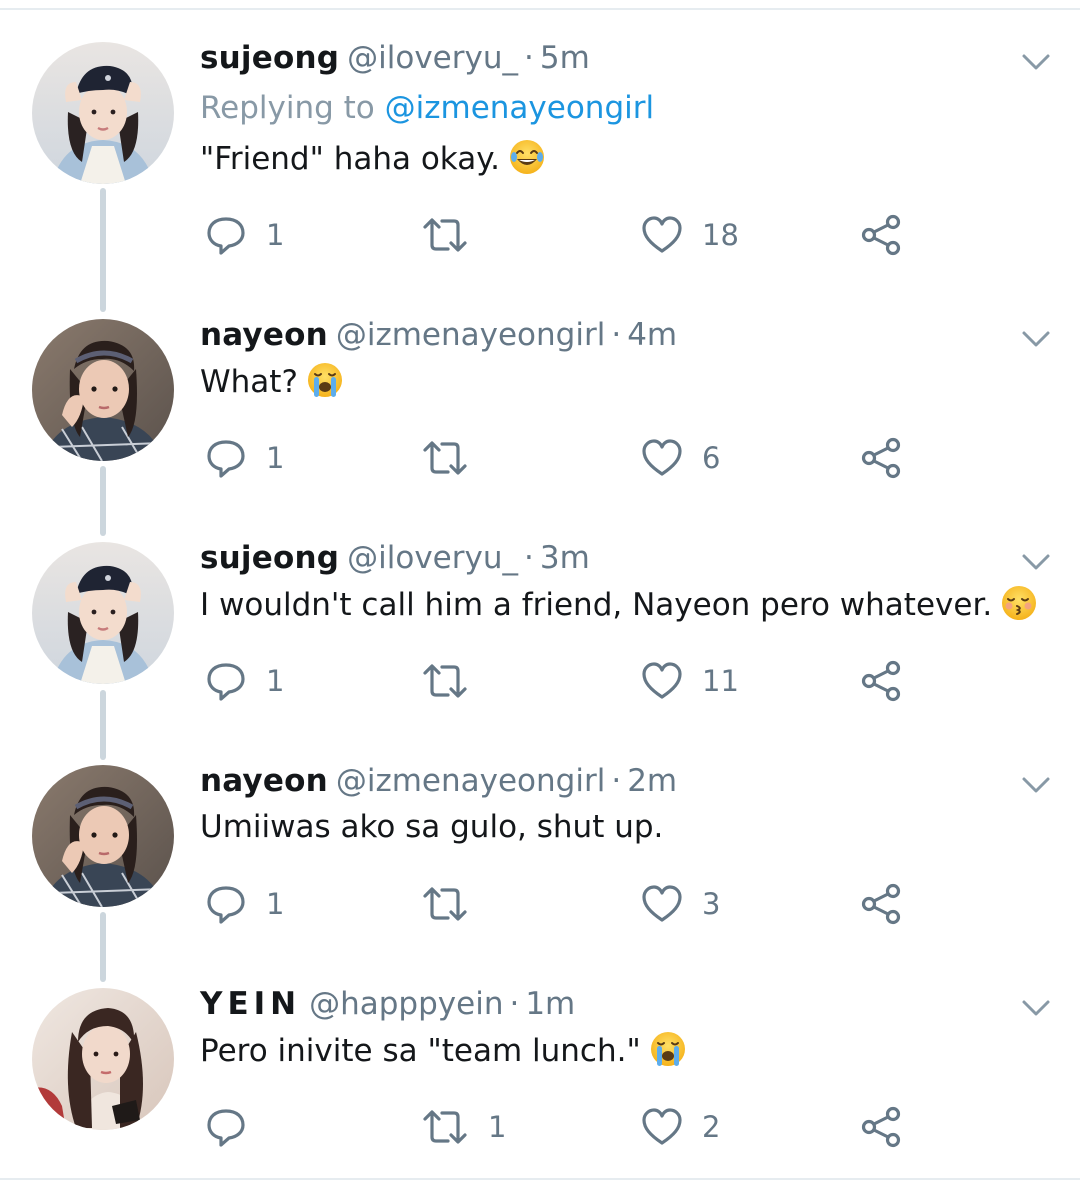 The image size is (1080, 1193). I want to click on tweet-text-content: What?, so click(249, 382).